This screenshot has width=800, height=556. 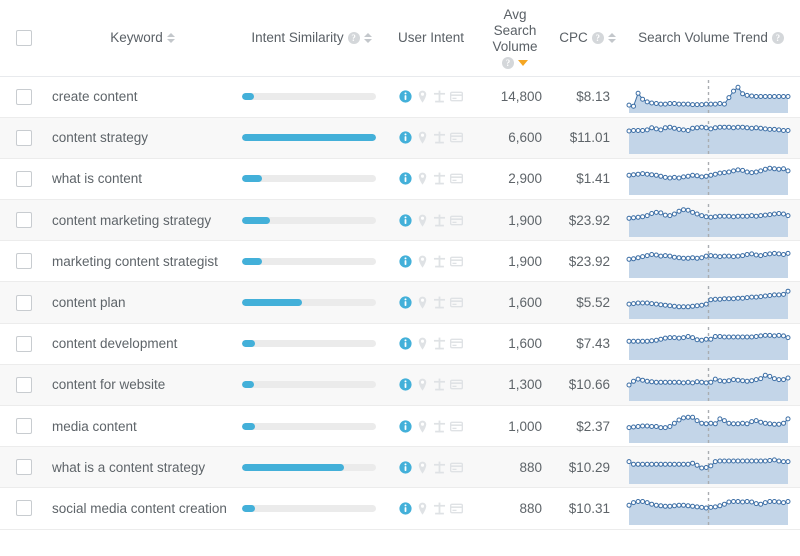 What do you see at coordinates (523, 62) in the screenshot?
I see `sort-desc-active-icon` at bounding box center [523, 62].